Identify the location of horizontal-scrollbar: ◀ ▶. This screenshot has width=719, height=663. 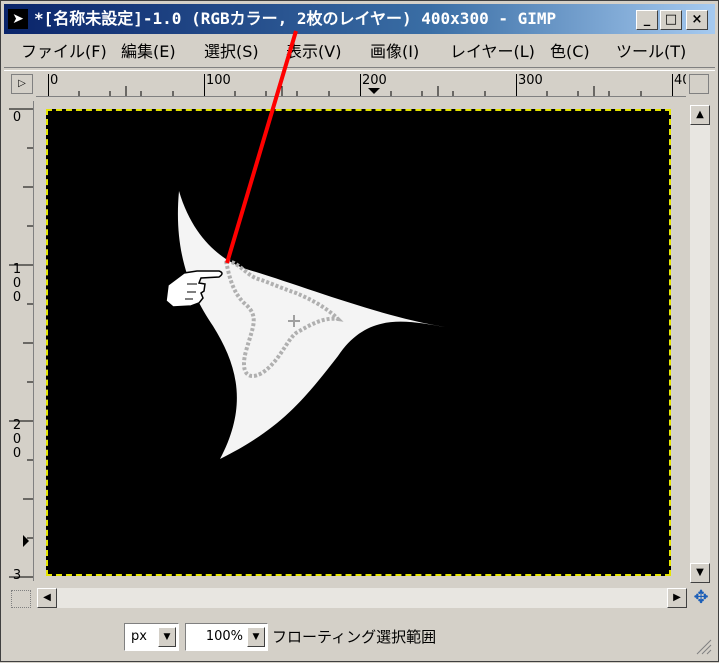
(362, 598).